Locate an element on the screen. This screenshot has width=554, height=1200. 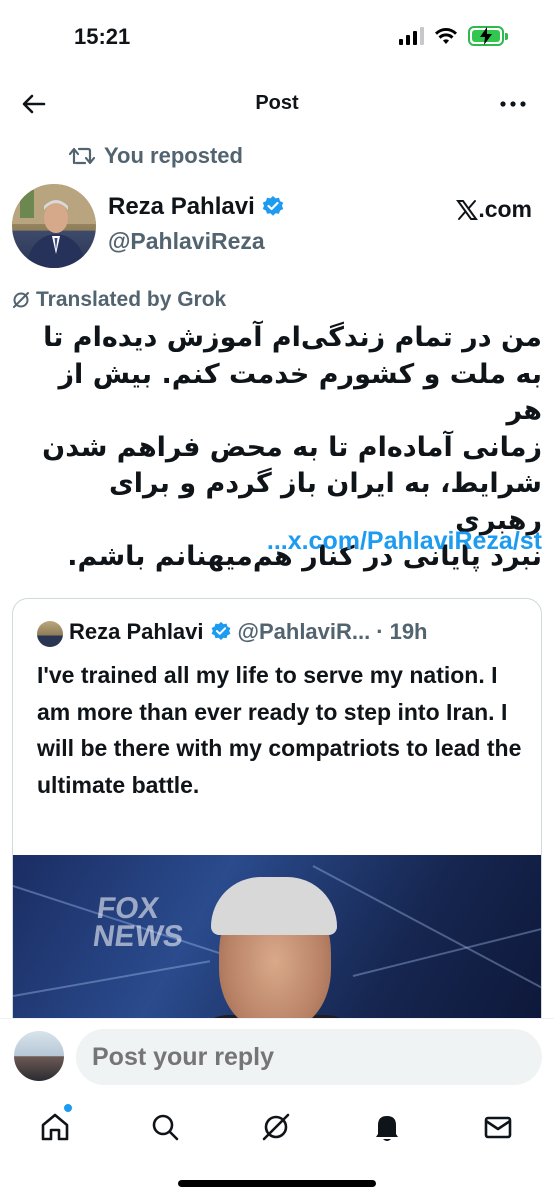
wifi-icon is located at coordinates (446, 36).